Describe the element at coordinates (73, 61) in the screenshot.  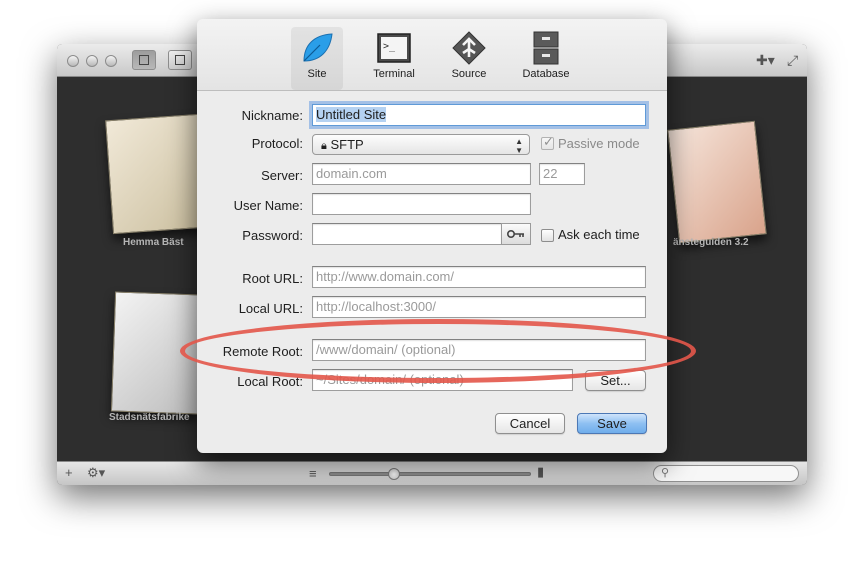
I see `close-window-button` at that location.